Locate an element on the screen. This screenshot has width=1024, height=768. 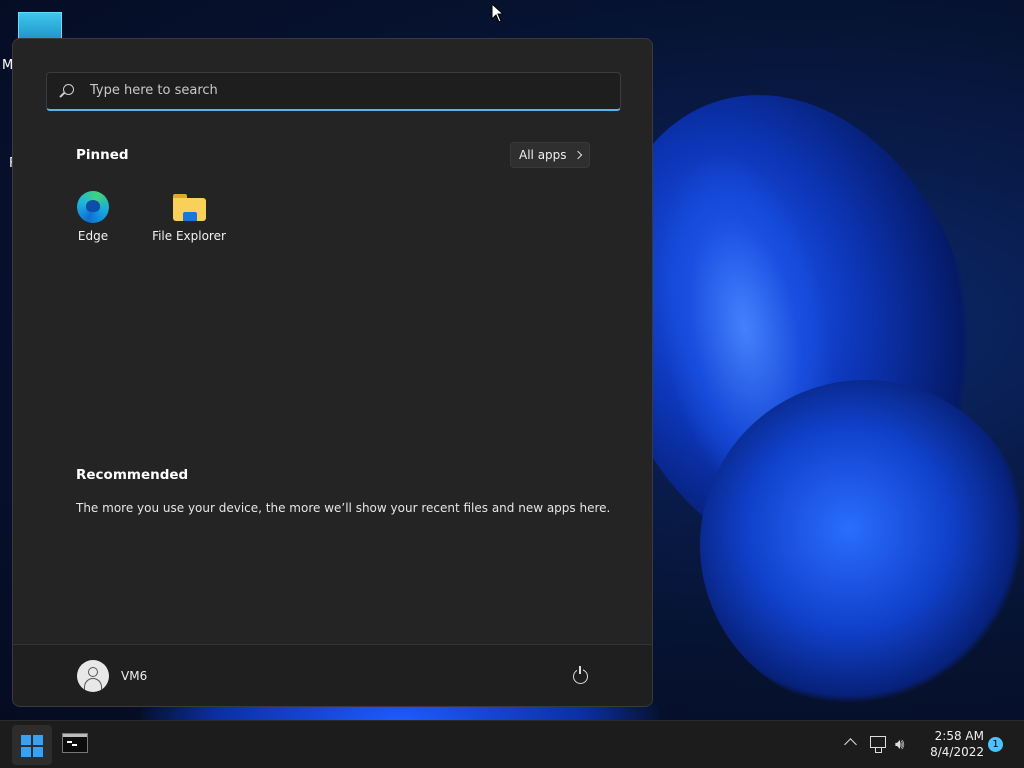
taskbar-clock: 2:58 AM 8/4/2022 is located at coordinates (953, 744).